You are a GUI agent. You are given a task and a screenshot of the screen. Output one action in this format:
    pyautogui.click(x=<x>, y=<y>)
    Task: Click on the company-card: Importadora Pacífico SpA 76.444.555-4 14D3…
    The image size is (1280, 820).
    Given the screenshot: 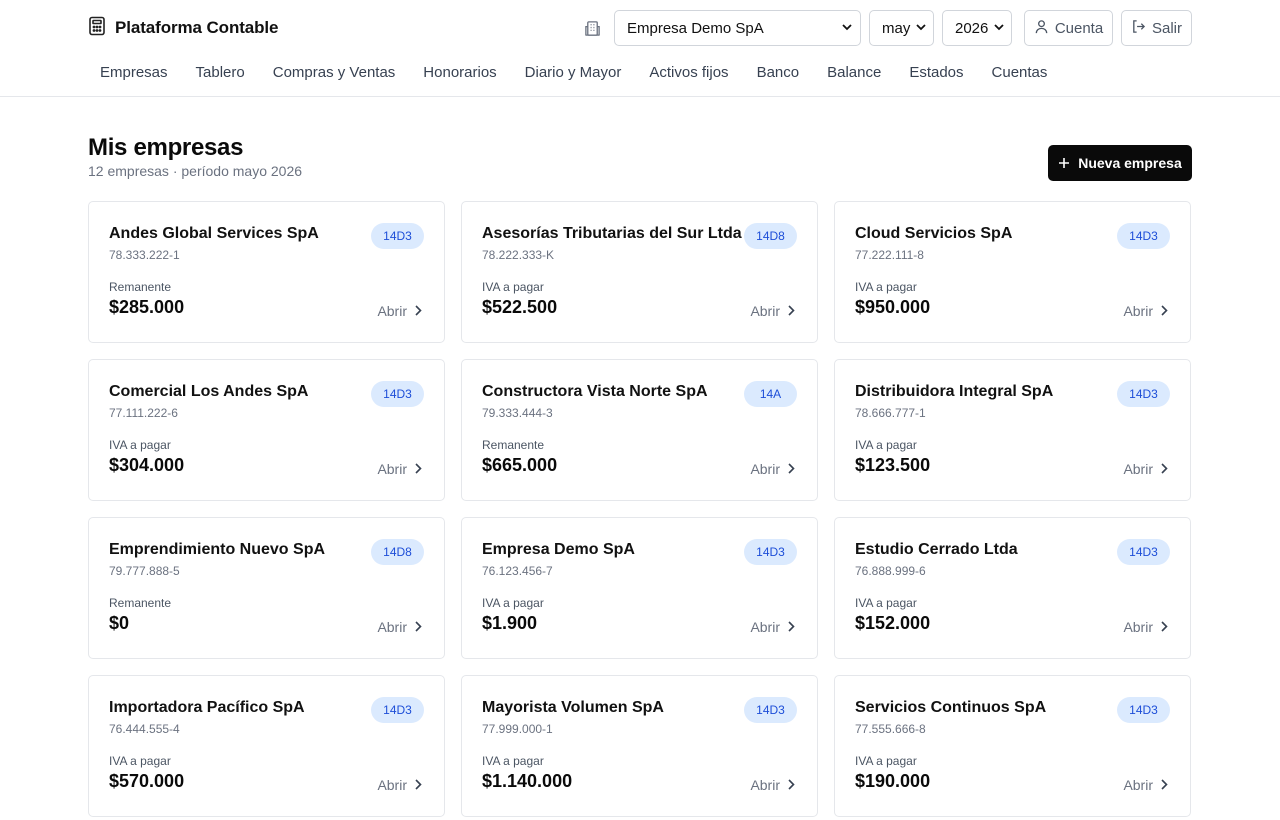 What is the action you would take?
    pyautogui.click(x=266, y=746)
    